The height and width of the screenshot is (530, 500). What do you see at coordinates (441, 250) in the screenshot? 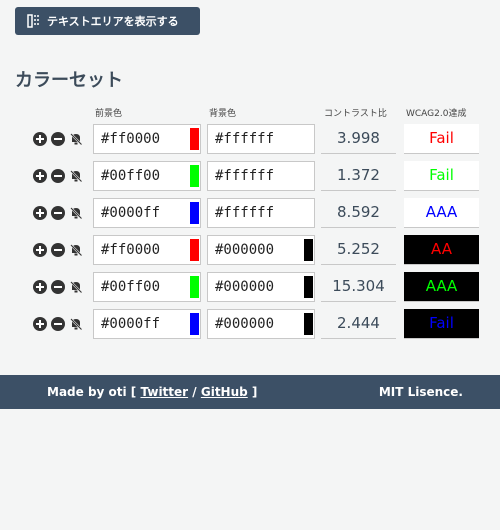
I see `wcag-grade: AA` at bounding box center [441, 250].